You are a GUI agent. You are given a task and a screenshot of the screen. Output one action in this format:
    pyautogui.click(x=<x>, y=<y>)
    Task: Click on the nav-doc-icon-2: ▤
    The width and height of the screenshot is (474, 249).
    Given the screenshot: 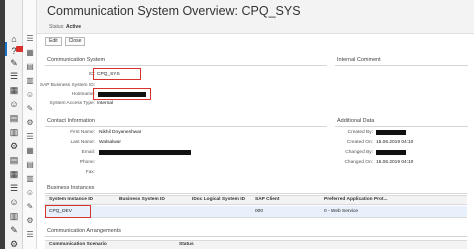 What is the action you would take?
    pyautogui.click(x=30, y=164)
    